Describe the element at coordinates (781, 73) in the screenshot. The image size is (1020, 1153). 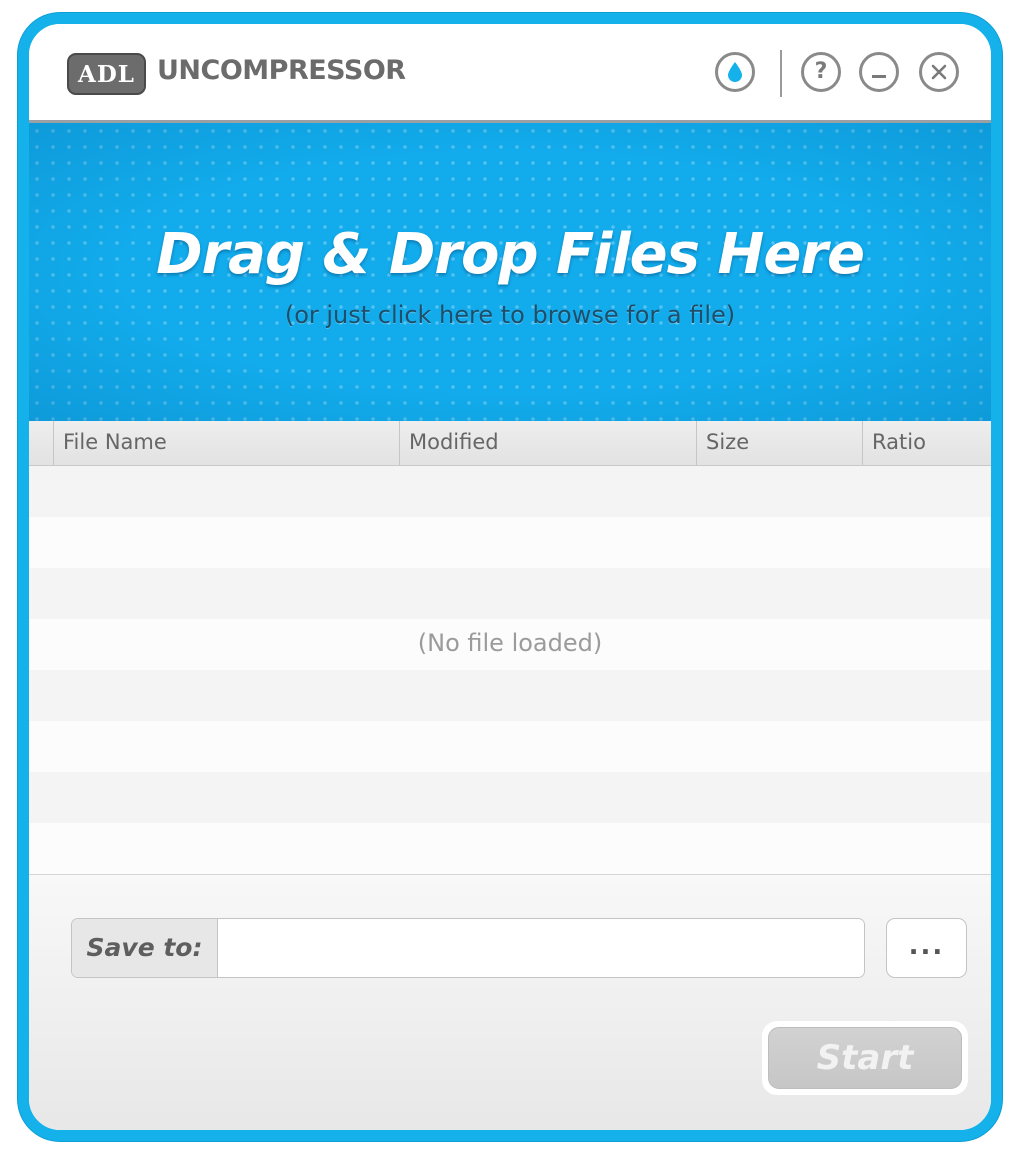
I see `titlebar-separator` at that location.